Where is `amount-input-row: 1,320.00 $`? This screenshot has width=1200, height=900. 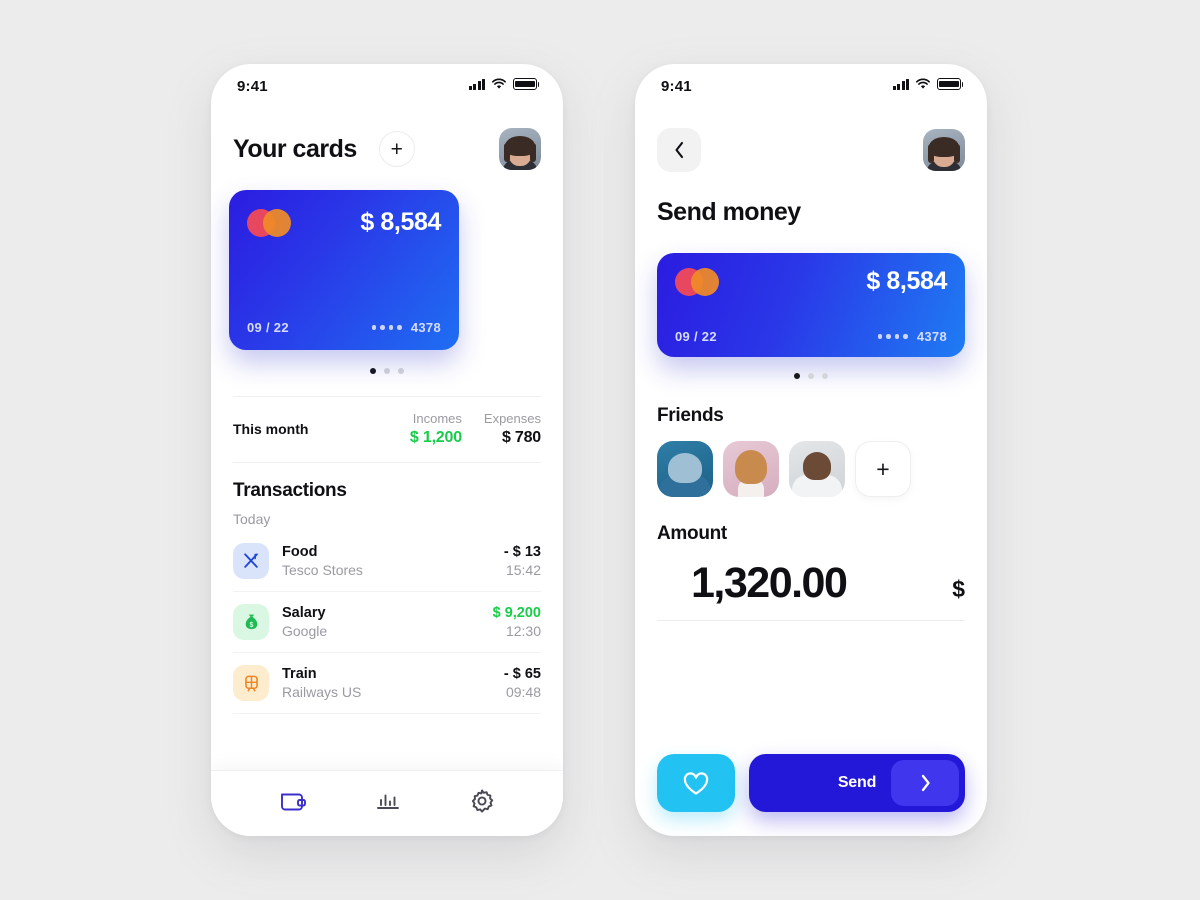 amount-input-row: 1,320.00 $ is located at coordinates (811, 590).